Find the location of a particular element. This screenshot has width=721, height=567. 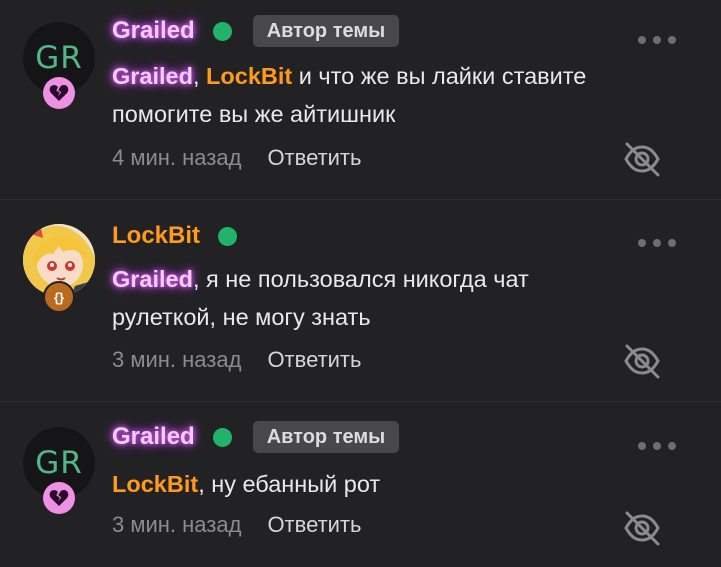

comment-meta: 4 мин. назад Ответить is located at coordinates (236, 158).